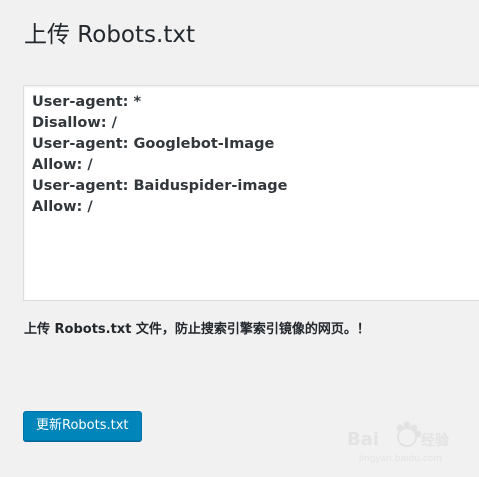 This screenshot has height=477, width=479. What do you see at coordinates (74, 123) in the screenshot?
I see `editor-line: Disallow: /` at bounding box center [74, 123].